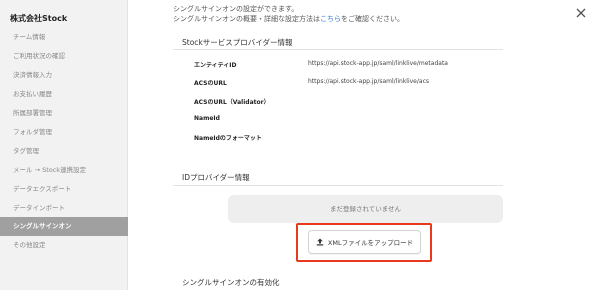 The image size is (600, 290). I want to click on sp-section-divider, so click(338, 49).